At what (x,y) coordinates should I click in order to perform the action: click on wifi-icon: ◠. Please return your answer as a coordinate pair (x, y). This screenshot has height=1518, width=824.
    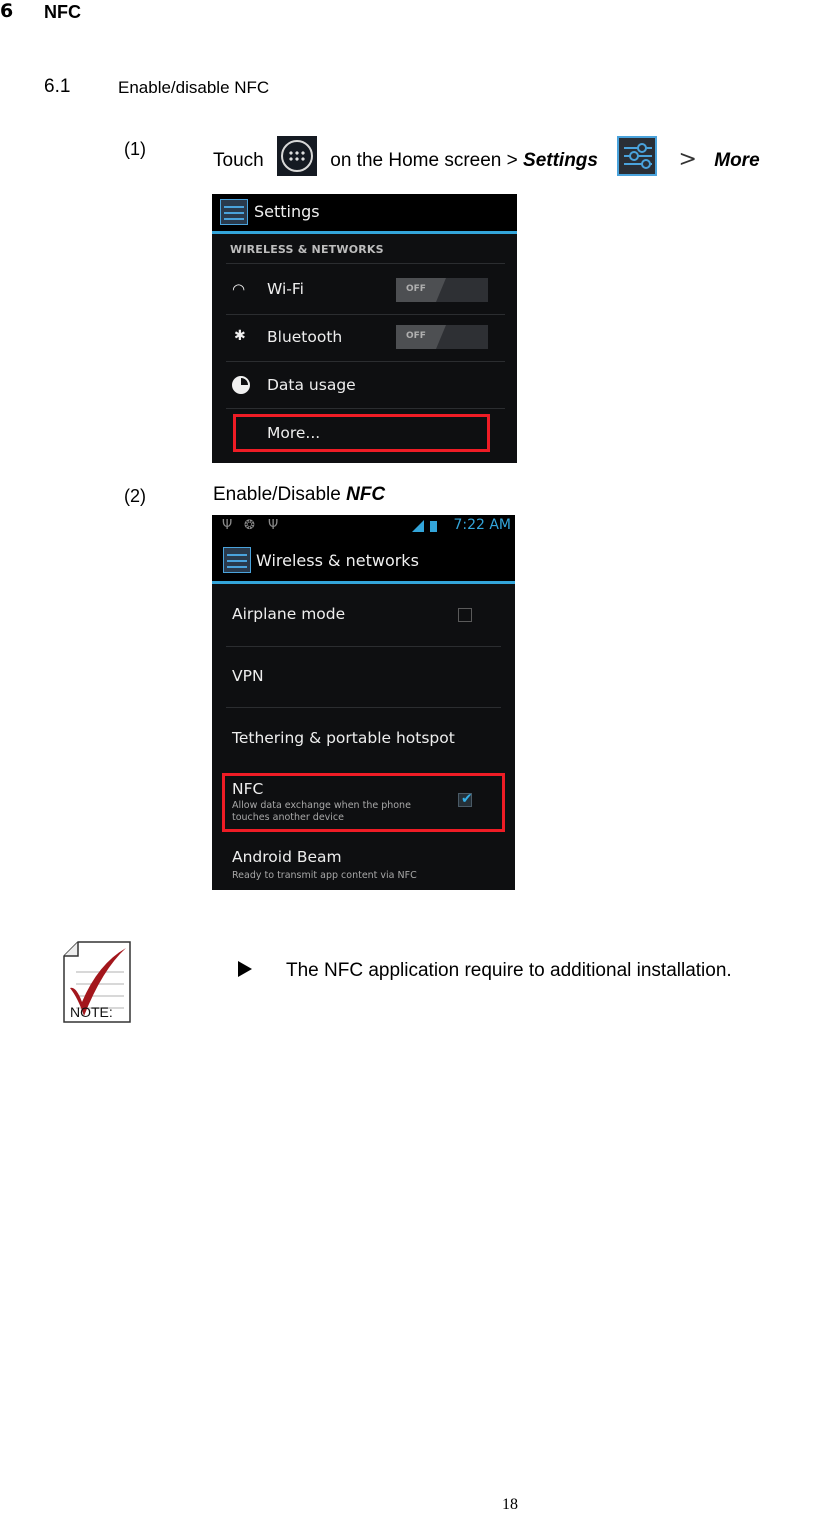
    Looking at the image, I should click on (239, 289).